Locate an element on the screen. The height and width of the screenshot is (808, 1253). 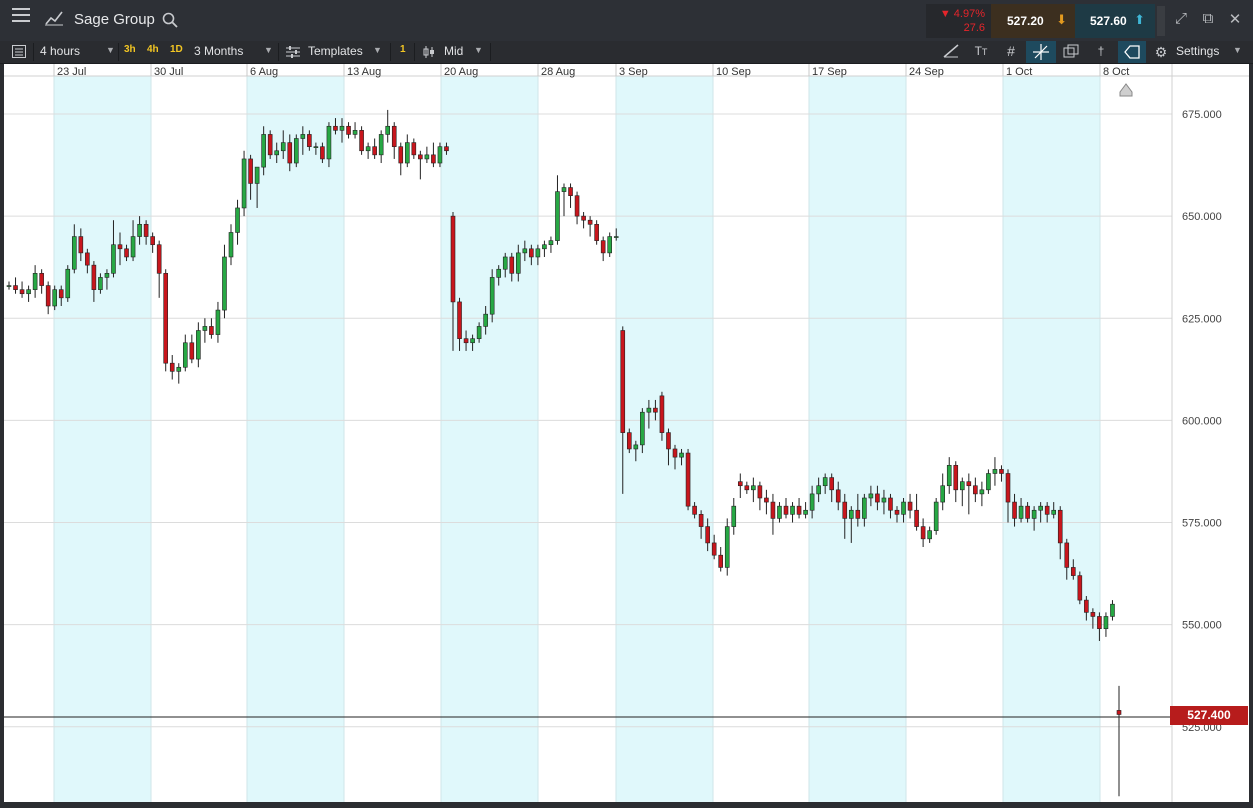
interval-4h-button: 4h is located at coordinates (153, 49).